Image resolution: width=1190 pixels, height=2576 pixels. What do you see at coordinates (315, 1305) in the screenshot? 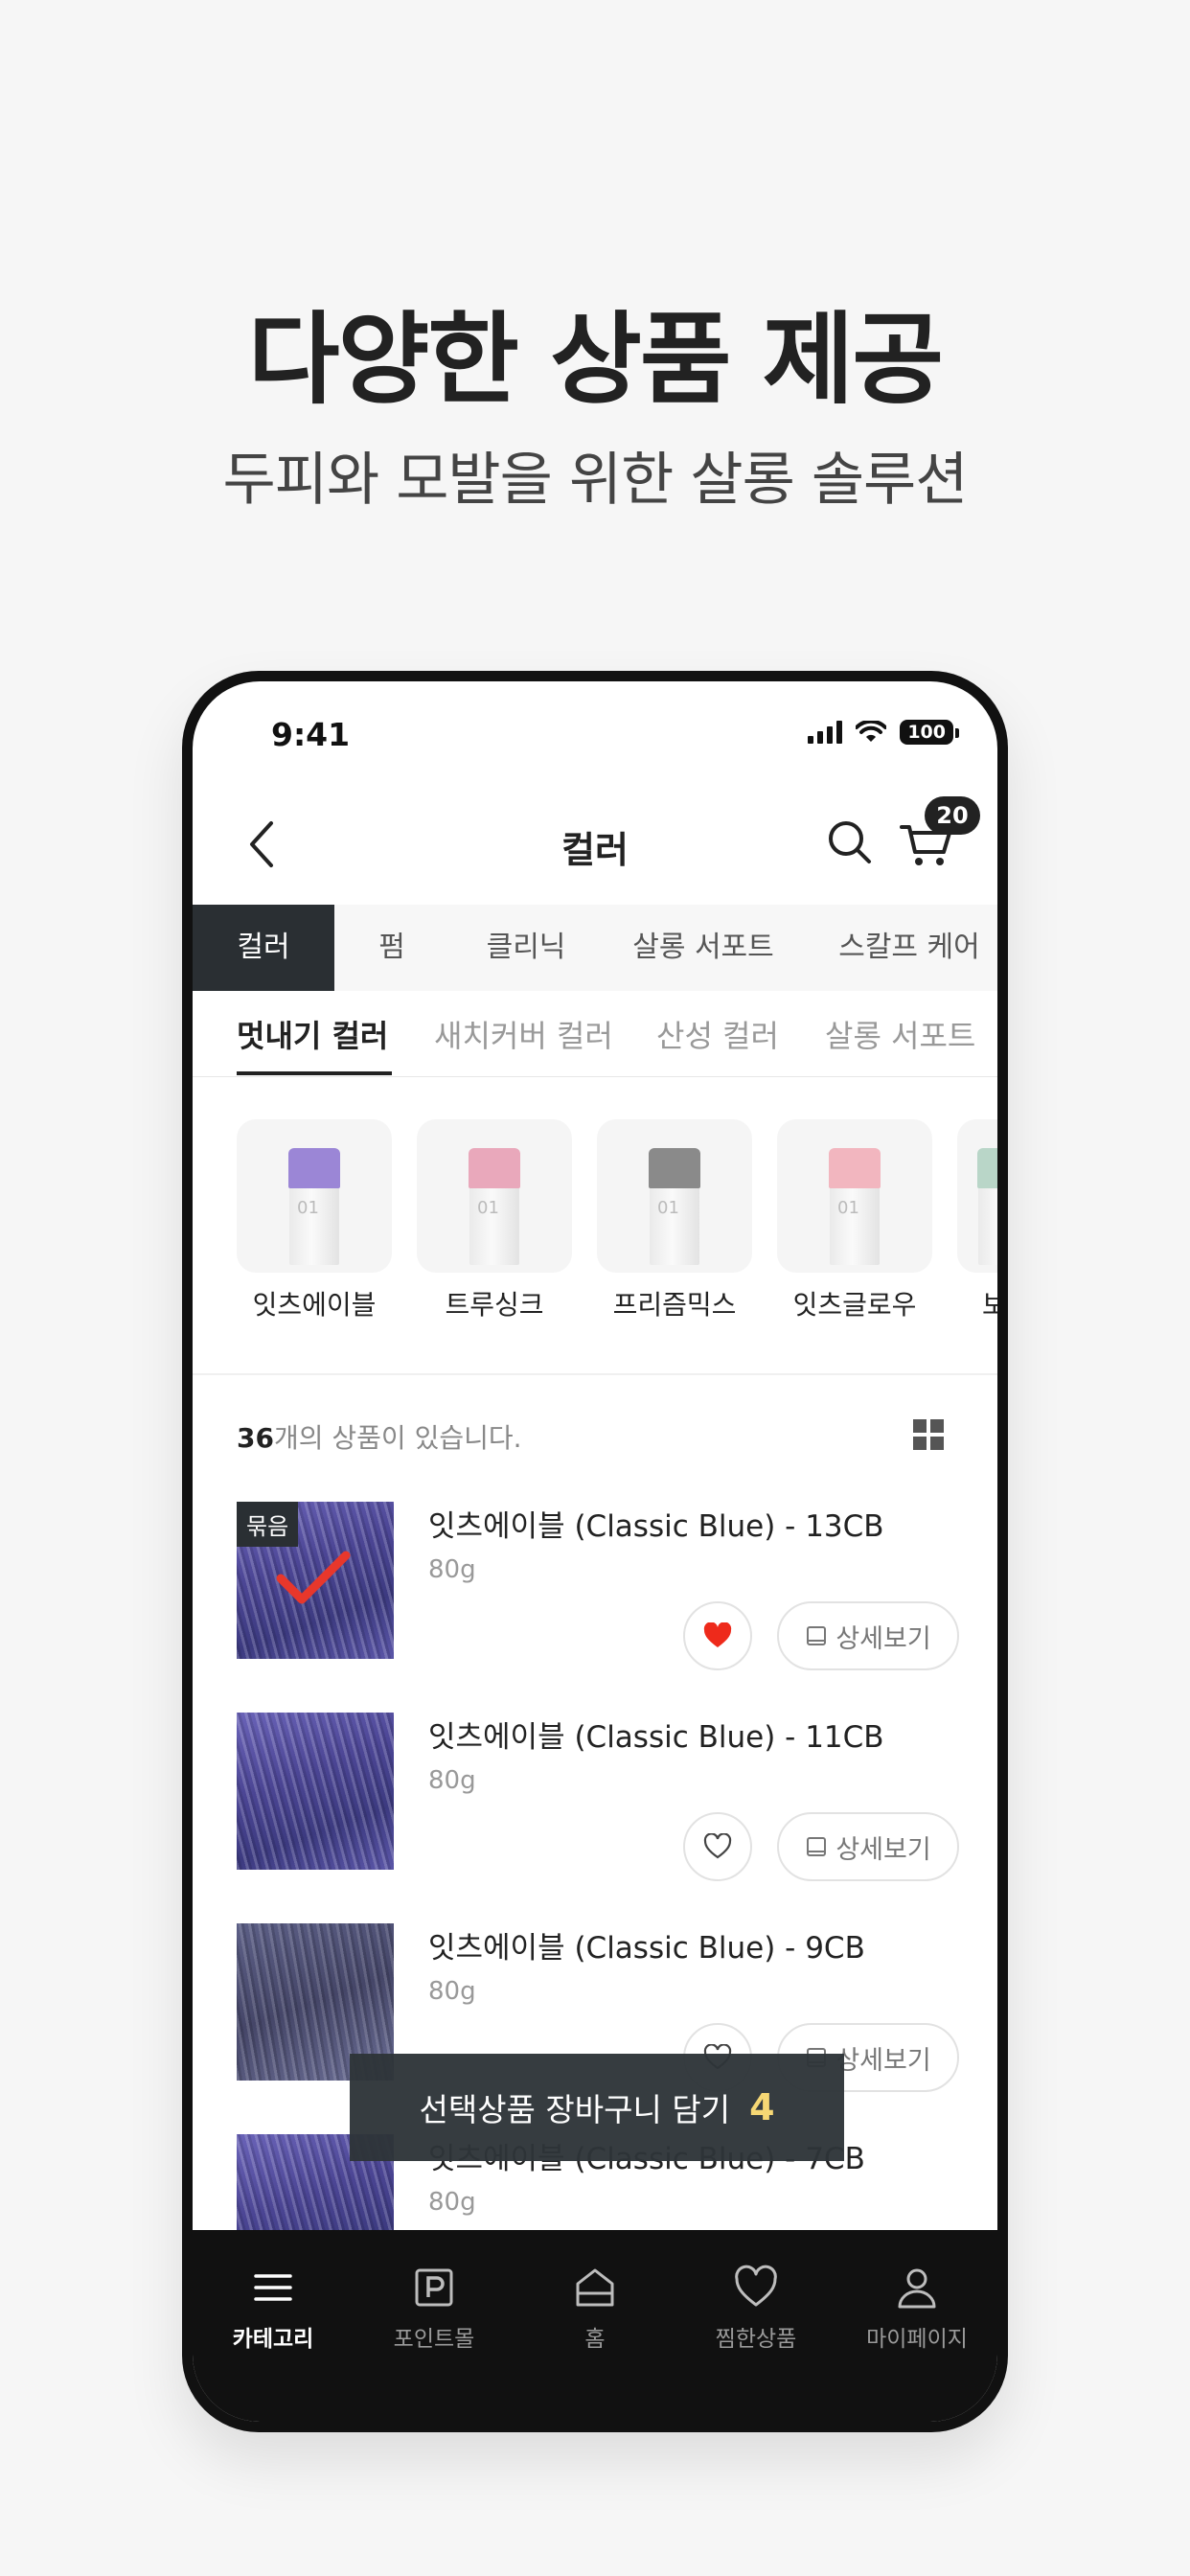
I see `brand-label: 잇츠에이블` at bounding box center [315, 1305].